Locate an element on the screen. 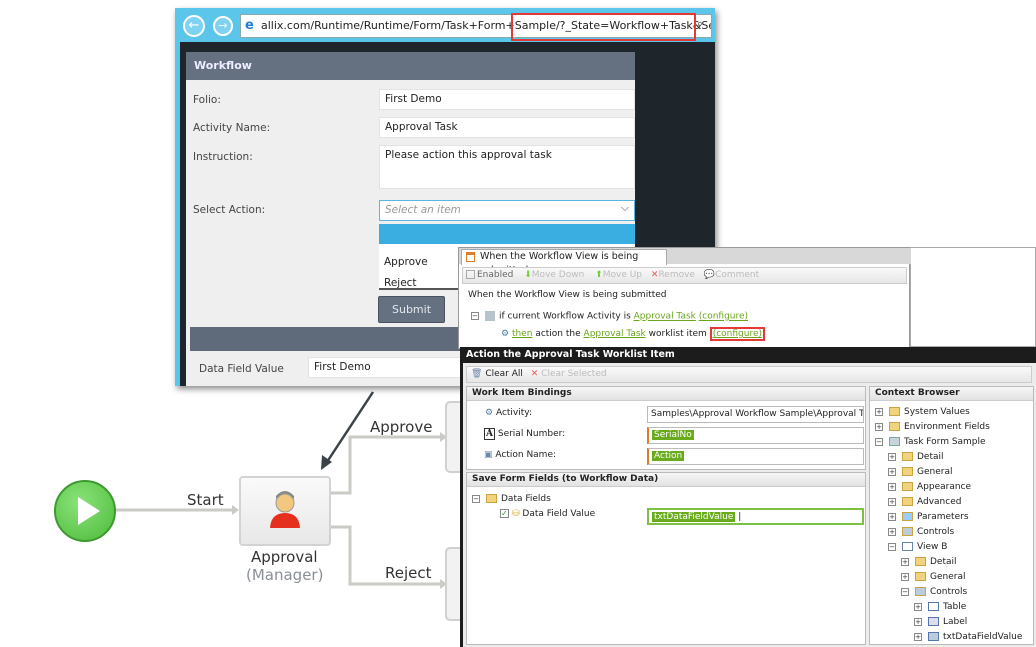 The width and height of the screenshot is (1036, 647). rule-icon is located at coordinates (470, 257).